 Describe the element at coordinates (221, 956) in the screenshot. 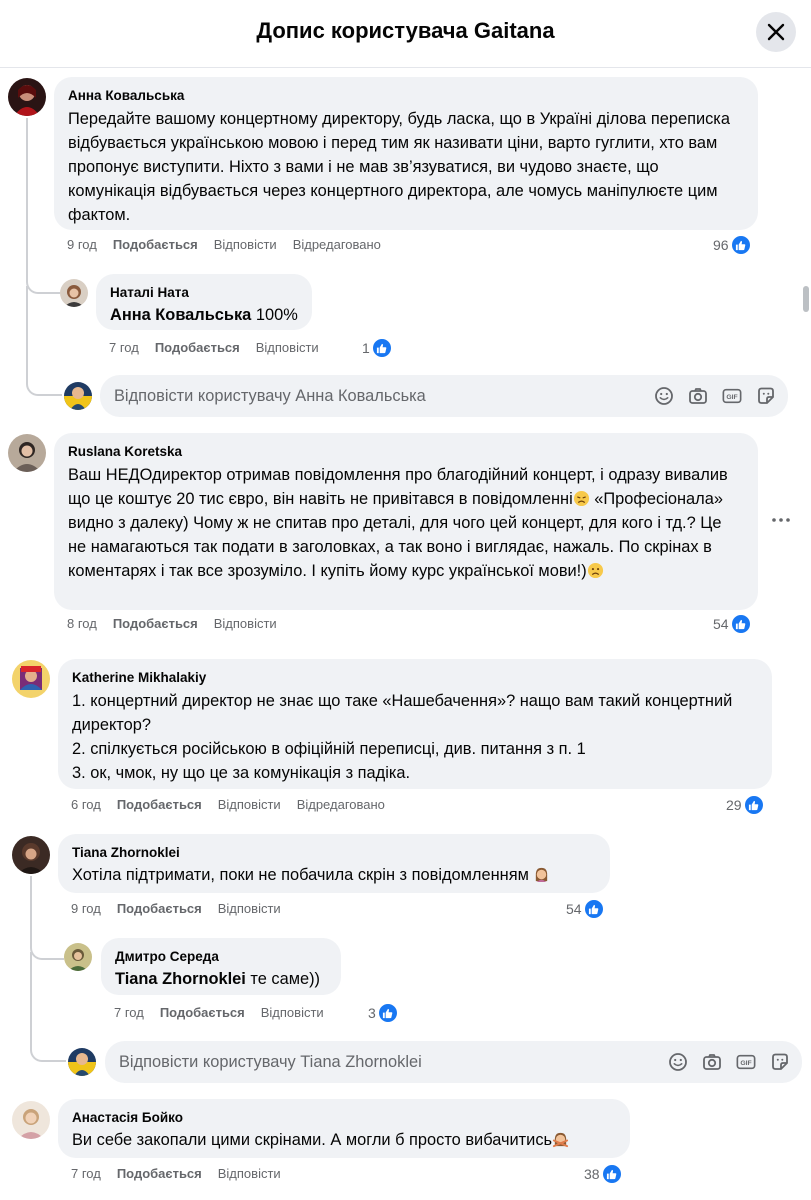

I see `reply-author: Дмитро Середа` at that location.